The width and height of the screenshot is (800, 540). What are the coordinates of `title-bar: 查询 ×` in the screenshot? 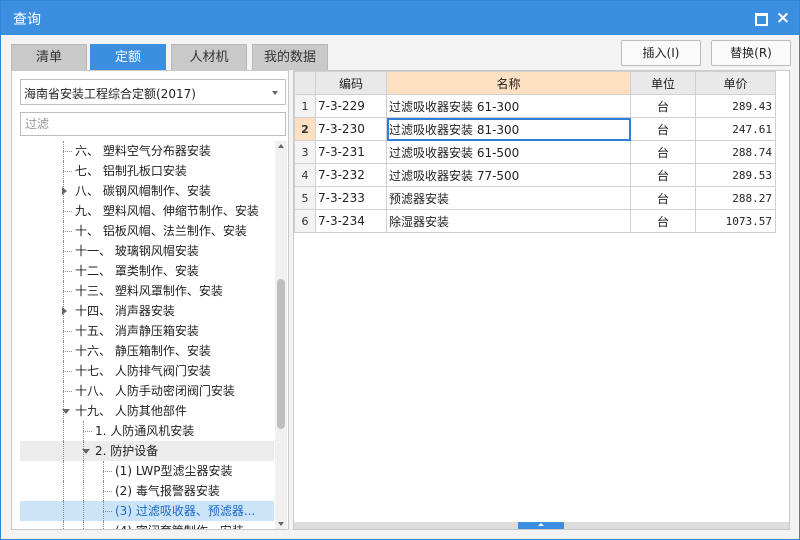 It's located at (400, 18).